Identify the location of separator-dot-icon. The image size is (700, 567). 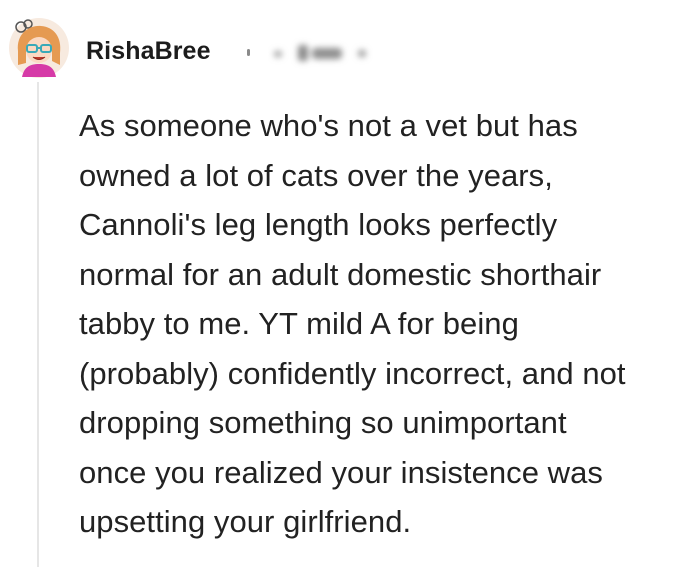
(248, 52).